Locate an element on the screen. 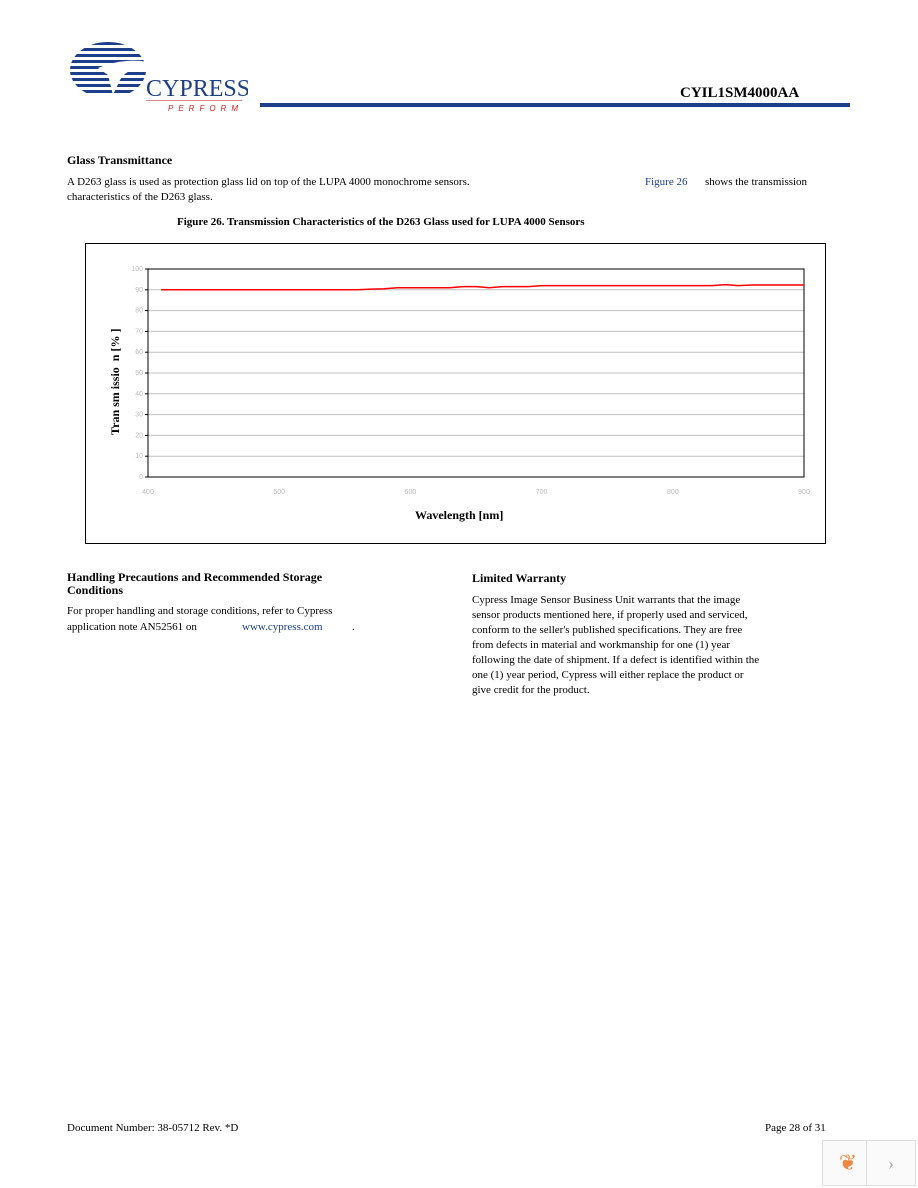 This screenshot has height=1188, width=918. cypress-link: www.cypress.com is located at coordinates (282, 627).